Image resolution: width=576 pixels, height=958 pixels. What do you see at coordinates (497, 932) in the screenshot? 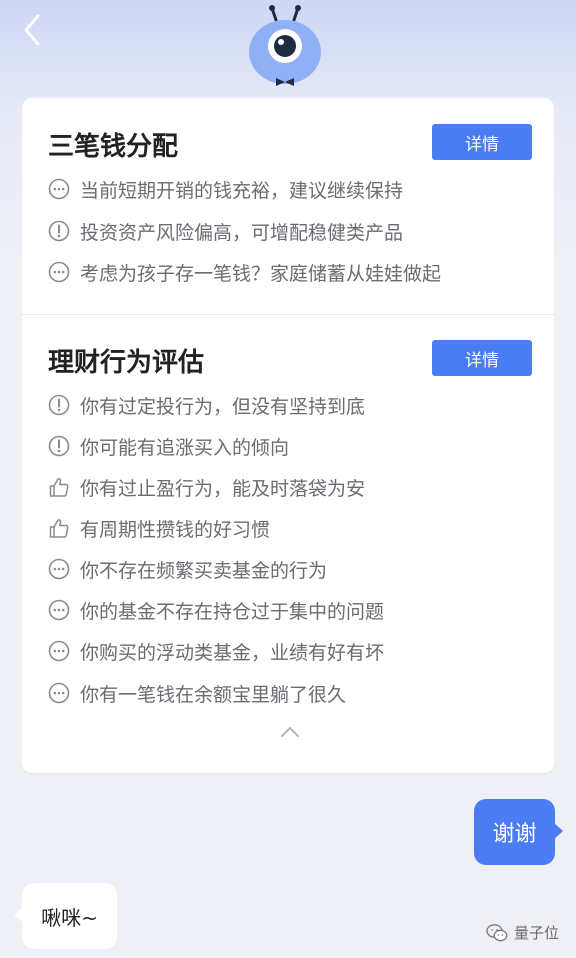
I see `wechat-icon` at bounding box center [497, 932].